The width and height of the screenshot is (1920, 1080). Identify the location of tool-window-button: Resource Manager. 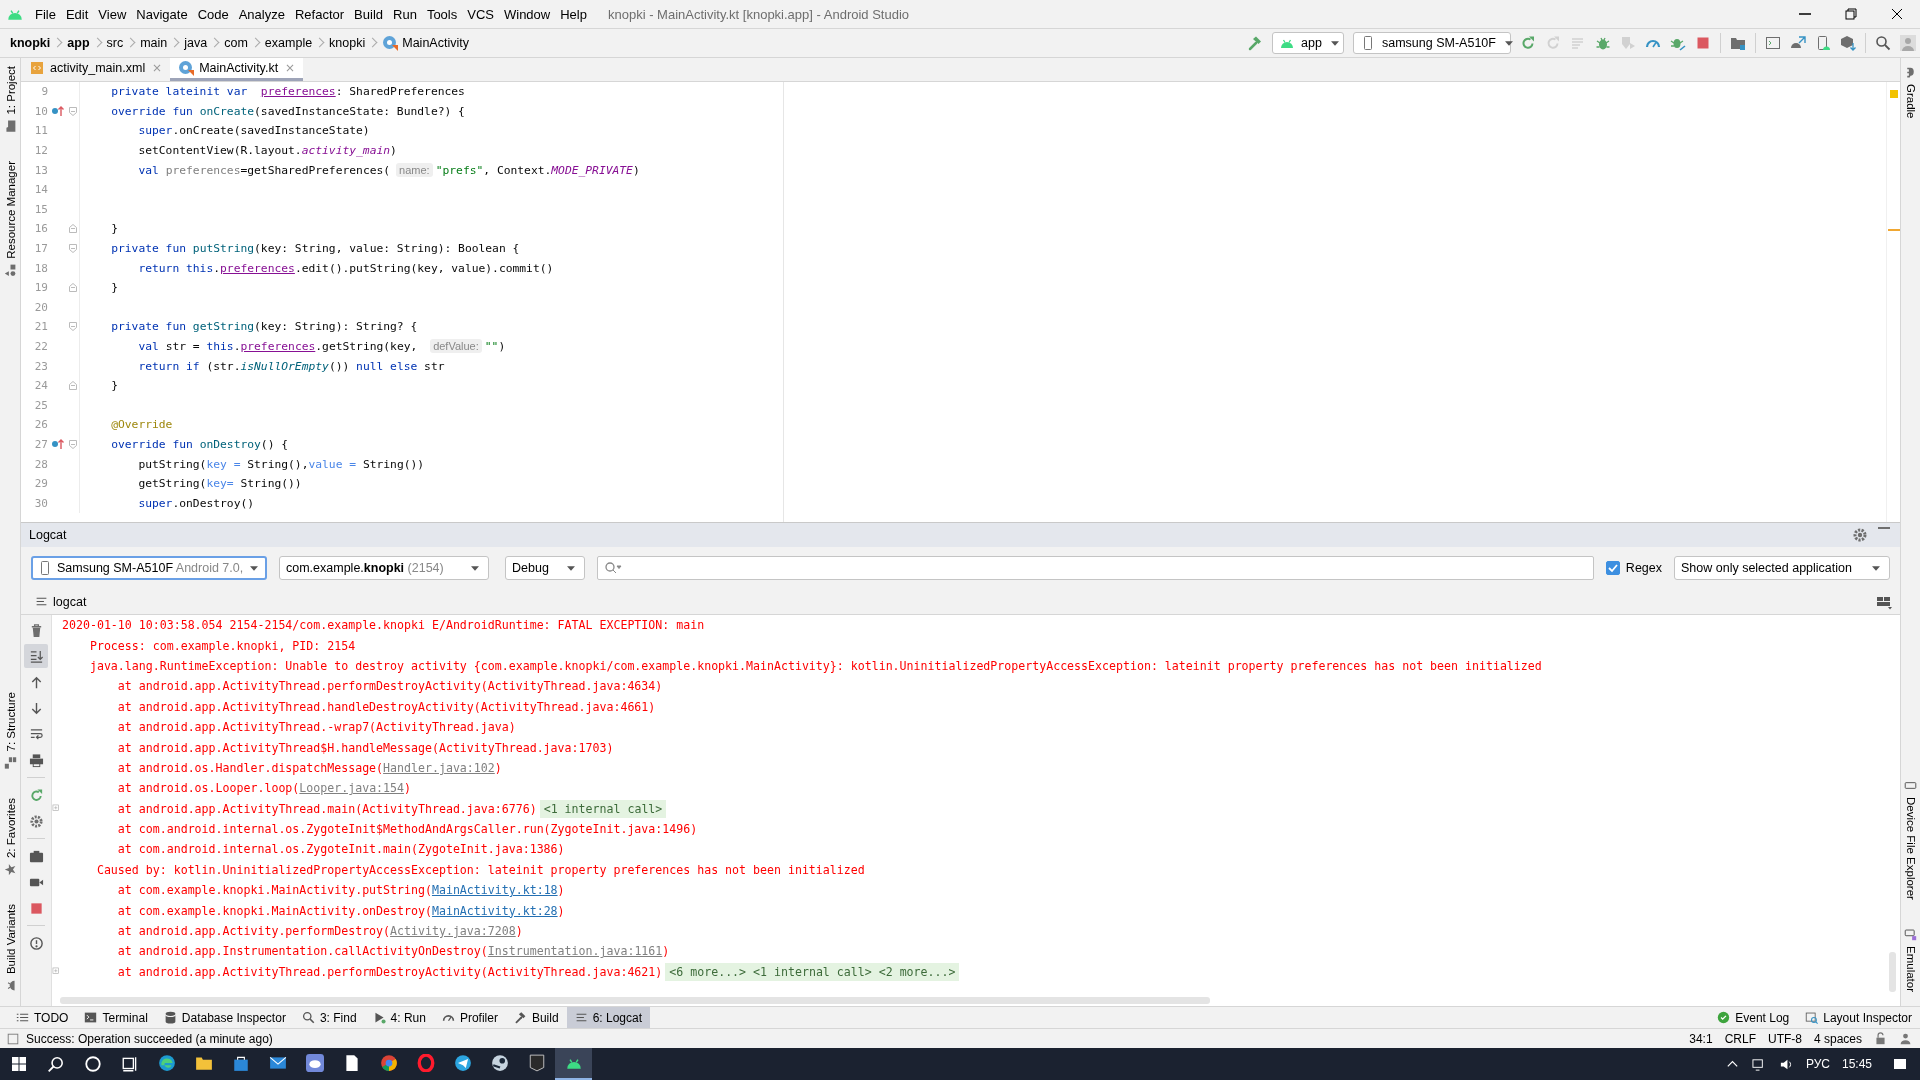
(10, 218).